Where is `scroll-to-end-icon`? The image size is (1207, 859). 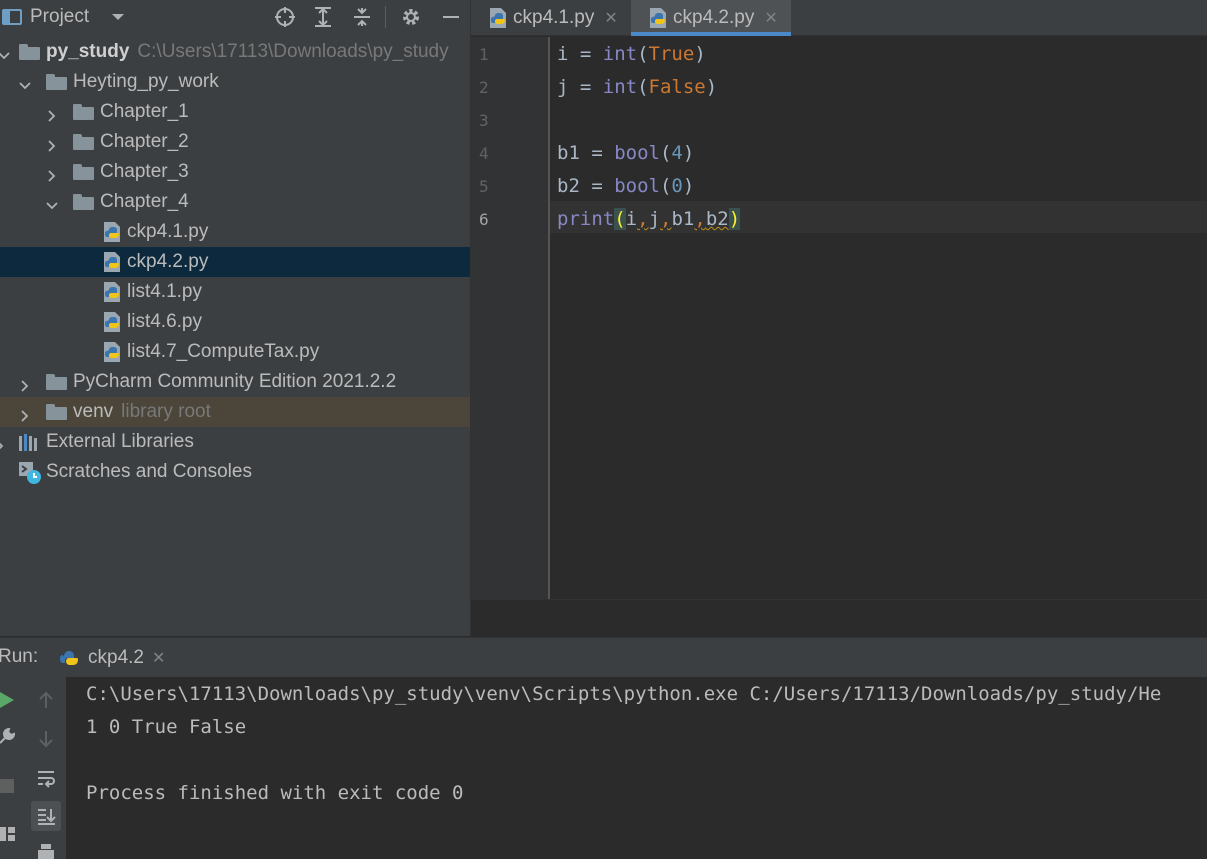
scroll-to-end-icon is located at coordinates (46, 816).